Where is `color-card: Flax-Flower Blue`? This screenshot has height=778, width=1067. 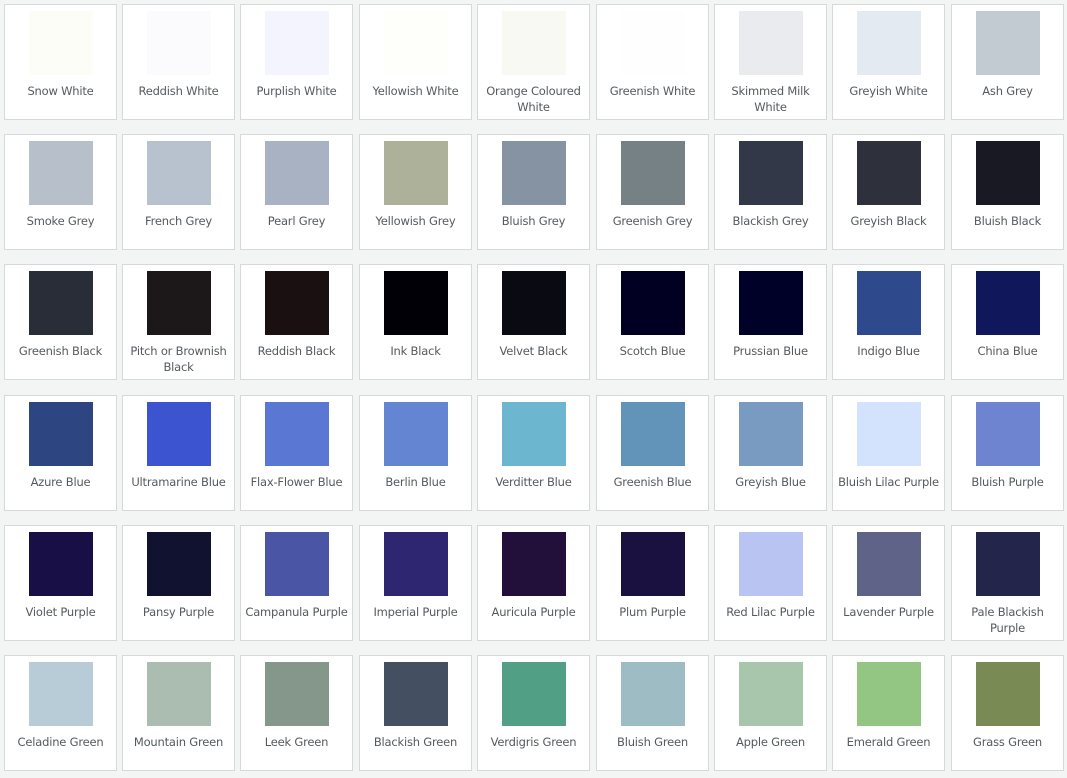 color-card: Flax-Flower Blue is located at coordinates (296, 453).